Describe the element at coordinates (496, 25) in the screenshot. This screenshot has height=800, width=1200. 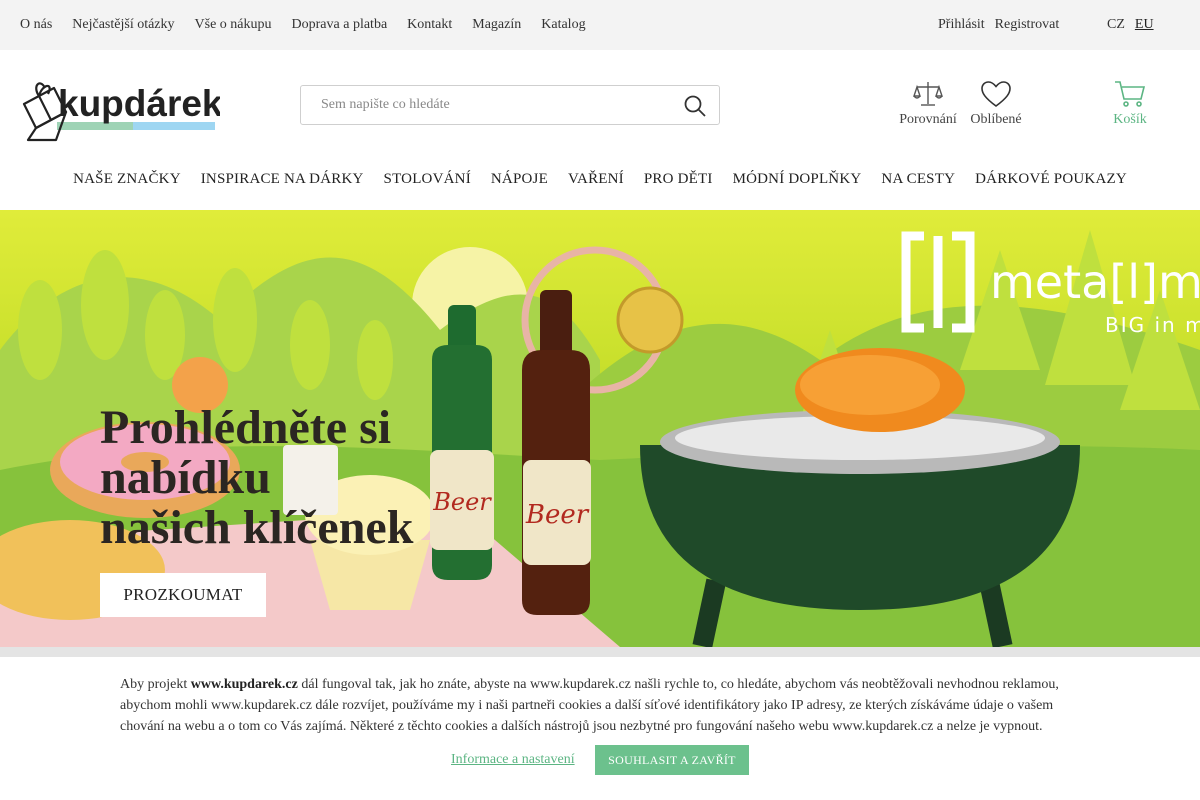
I see `link-magazin: Magazín` at that location.